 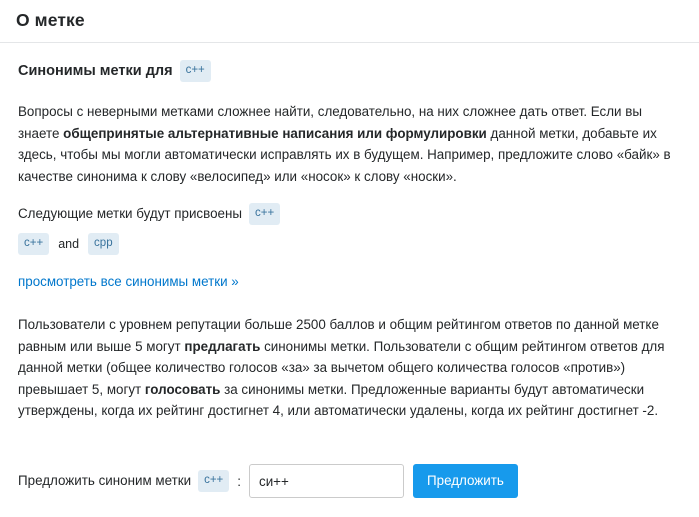 I want to click on rep-text-bold-vote: голосовать, so click(x=182, y=389).